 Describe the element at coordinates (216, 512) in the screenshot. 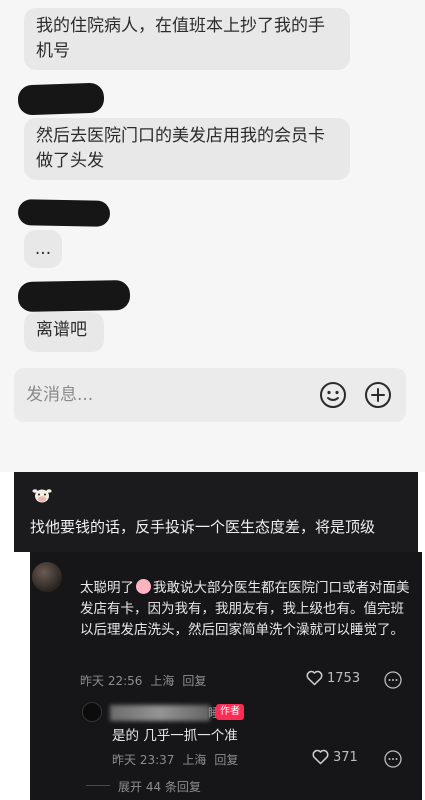

I see `caption-banner: 找他要钱的话，反手投诉一个医生态度差，将是顶级` at that location.